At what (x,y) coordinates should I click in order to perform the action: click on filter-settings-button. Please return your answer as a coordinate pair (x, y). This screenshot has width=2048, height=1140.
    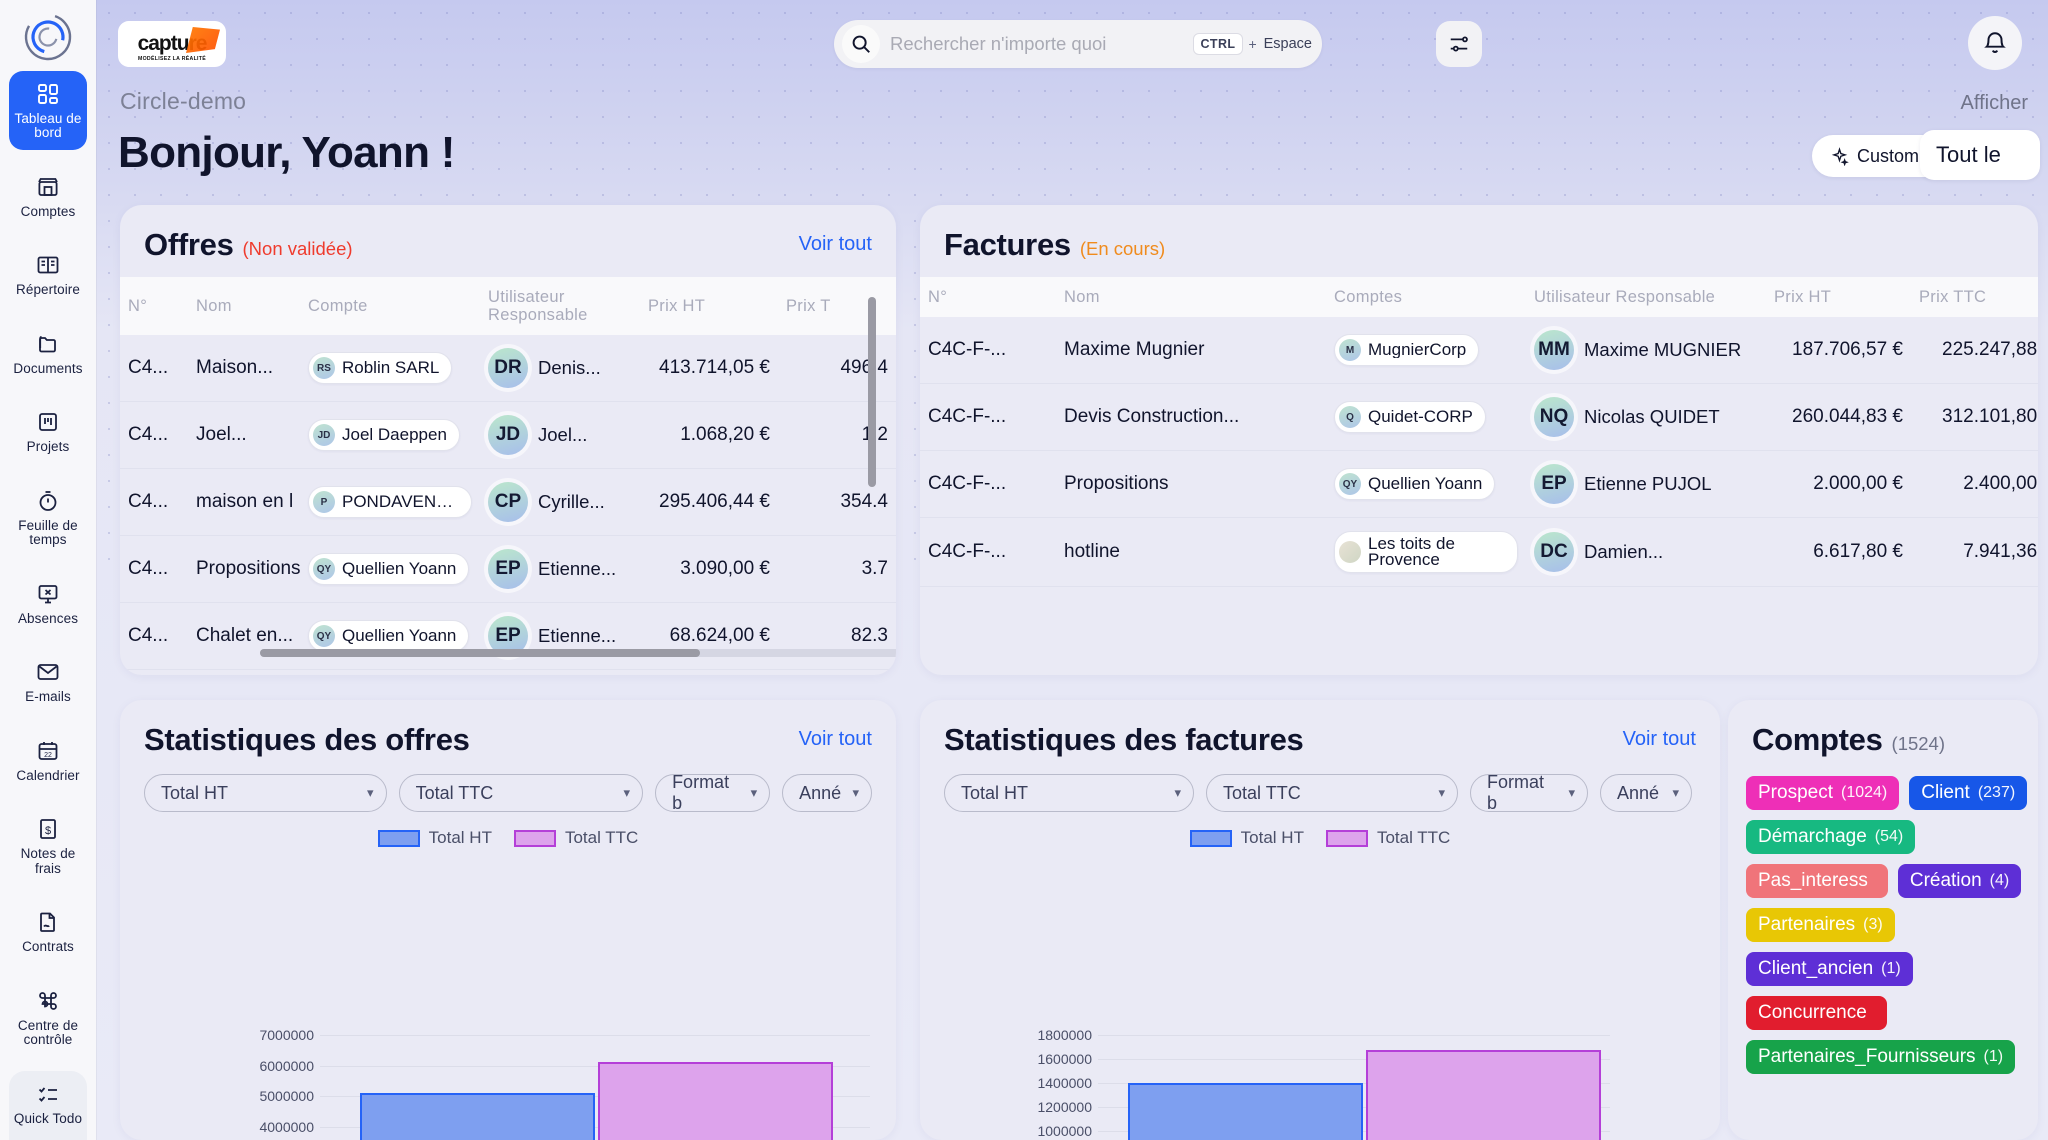
    Looking at the image, I should click on (1459, 44).